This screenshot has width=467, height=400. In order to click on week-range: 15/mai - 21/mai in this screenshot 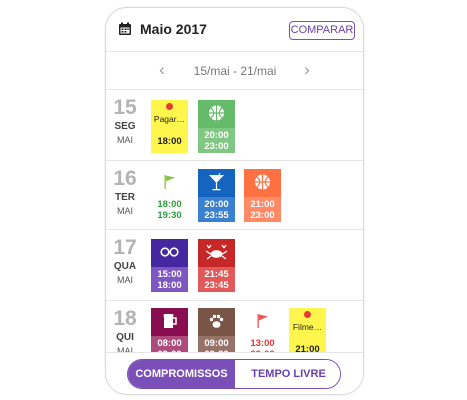, I will do `click(235, 71)`.